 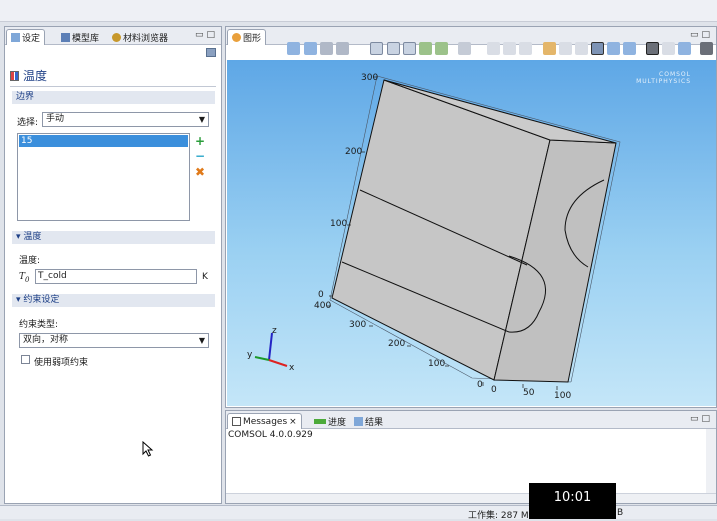 What do you see at coordinates (464, 48) in the screenshot?
I see `view-axes-icon` at bounding box center [464, 48].